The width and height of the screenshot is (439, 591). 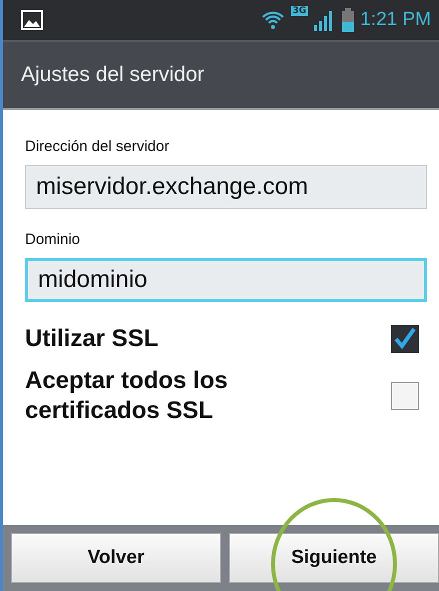 I want to click on option-label: Aceptar todos los certificados SSL, so click(x=127, y=396).